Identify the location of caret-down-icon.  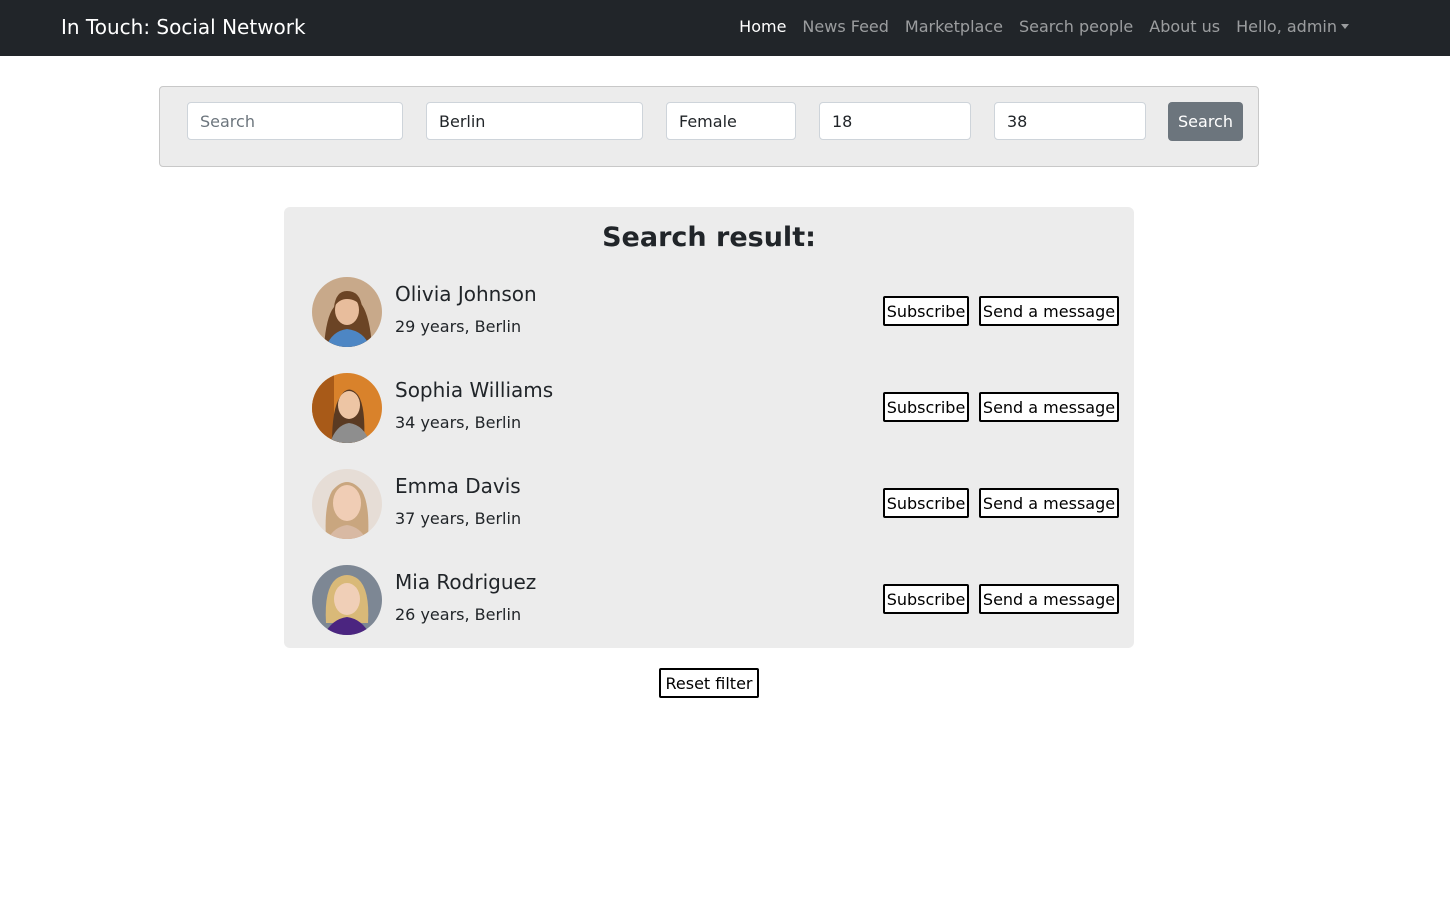
(1345, 26).